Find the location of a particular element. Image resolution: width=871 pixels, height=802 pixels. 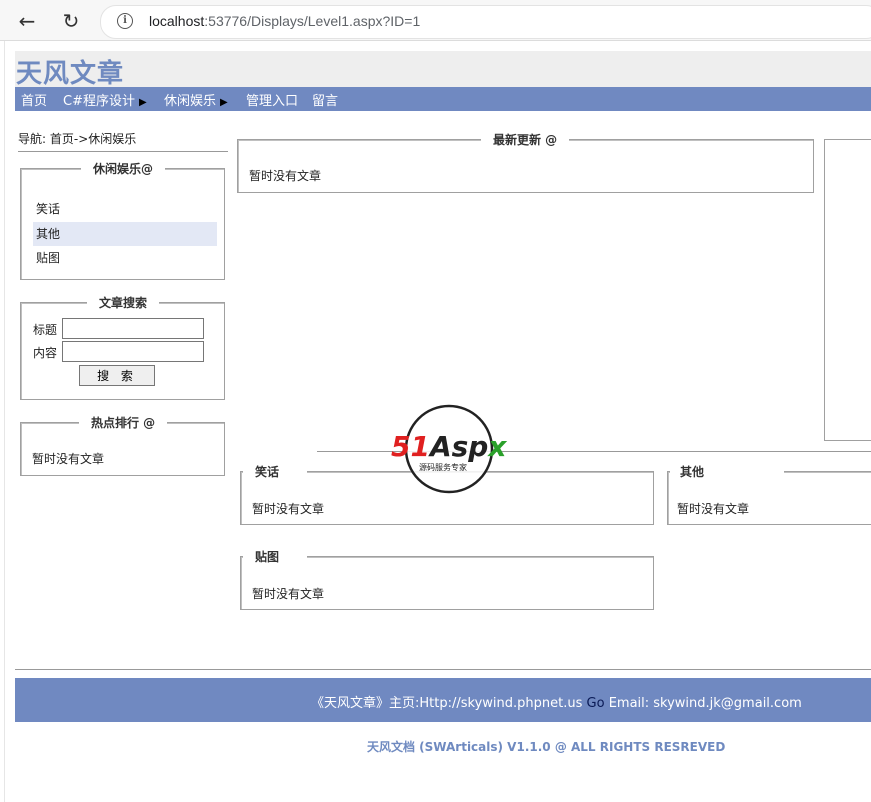

watermark-tagline: 源码服务专家 is located at coordinates (443, 467).